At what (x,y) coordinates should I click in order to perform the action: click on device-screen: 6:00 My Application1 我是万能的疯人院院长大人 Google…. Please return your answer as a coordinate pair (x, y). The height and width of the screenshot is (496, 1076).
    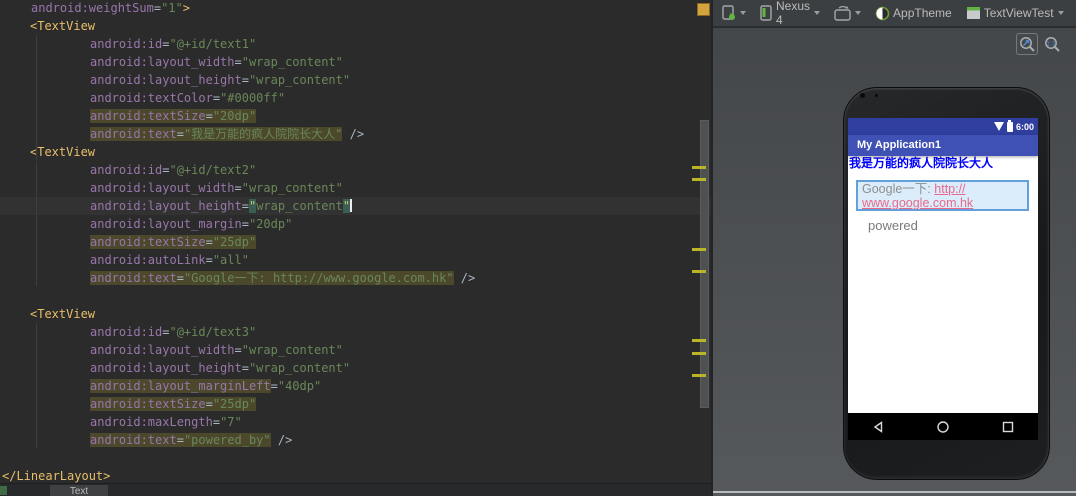
    Looking at the image, I should click on (943, 279).